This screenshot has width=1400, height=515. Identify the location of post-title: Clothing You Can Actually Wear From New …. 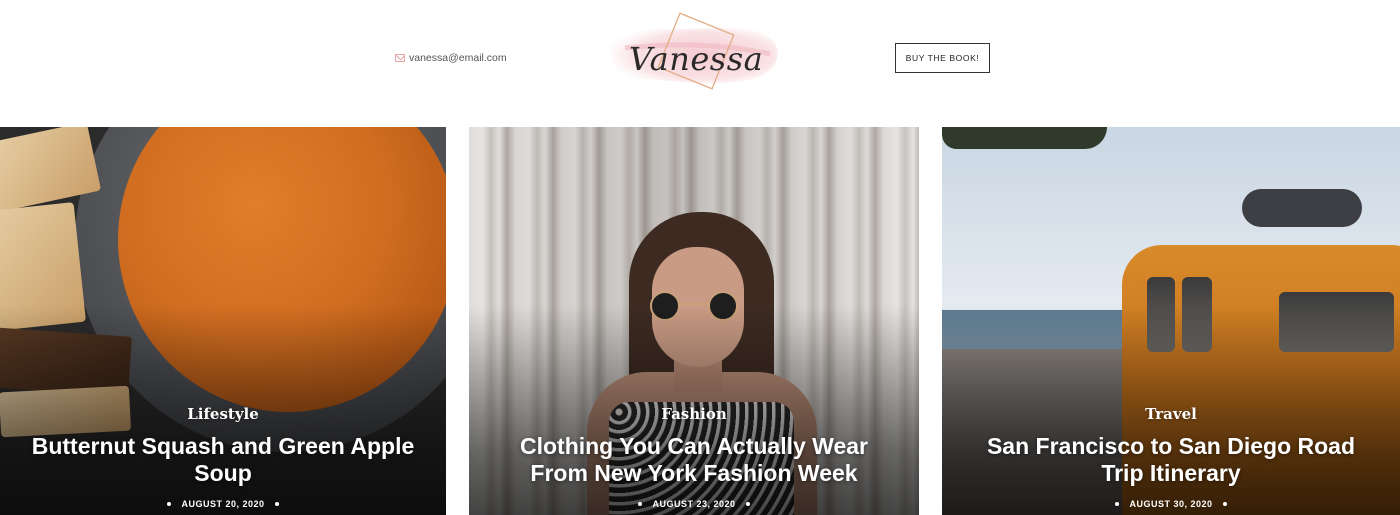
(694, 460).